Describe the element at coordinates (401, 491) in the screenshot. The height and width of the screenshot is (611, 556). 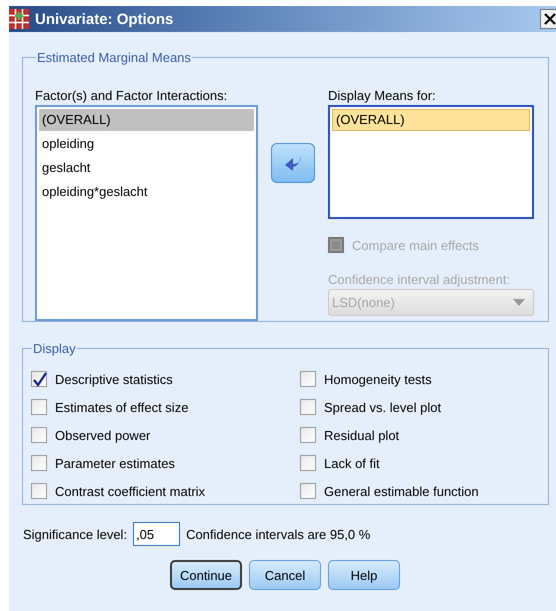
I see `checkbox-label: General estimable function` at that location.